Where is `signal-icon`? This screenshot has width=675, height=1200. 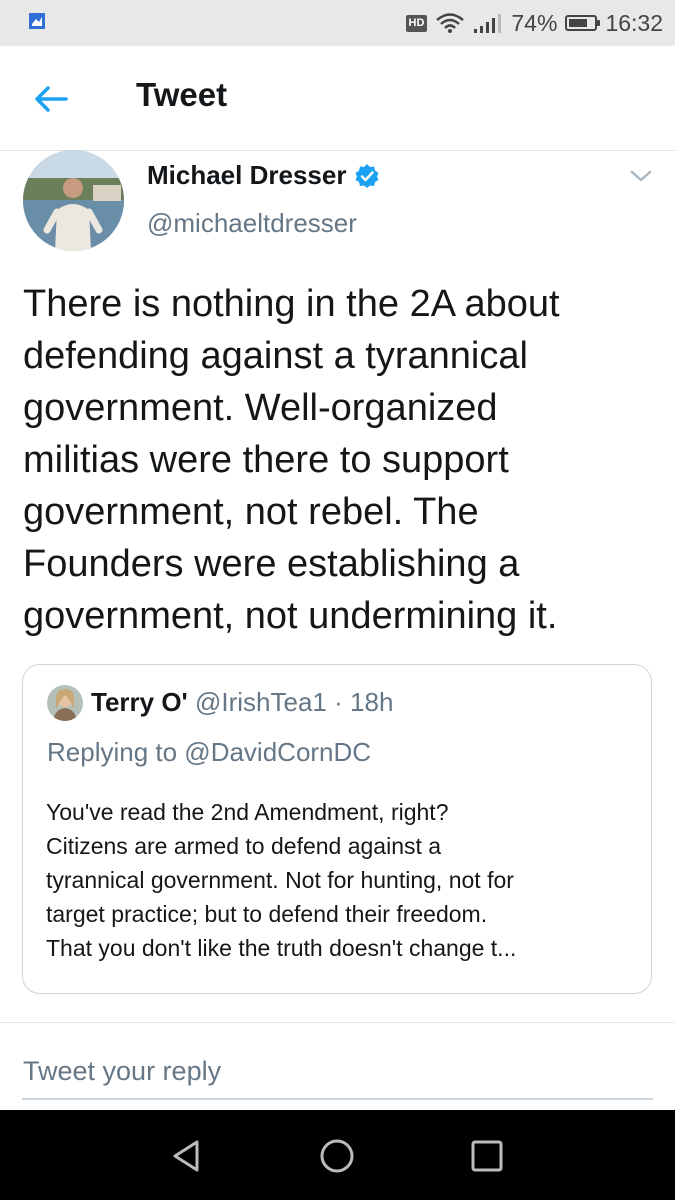
signal-icon is located at coordinates (488, 23).